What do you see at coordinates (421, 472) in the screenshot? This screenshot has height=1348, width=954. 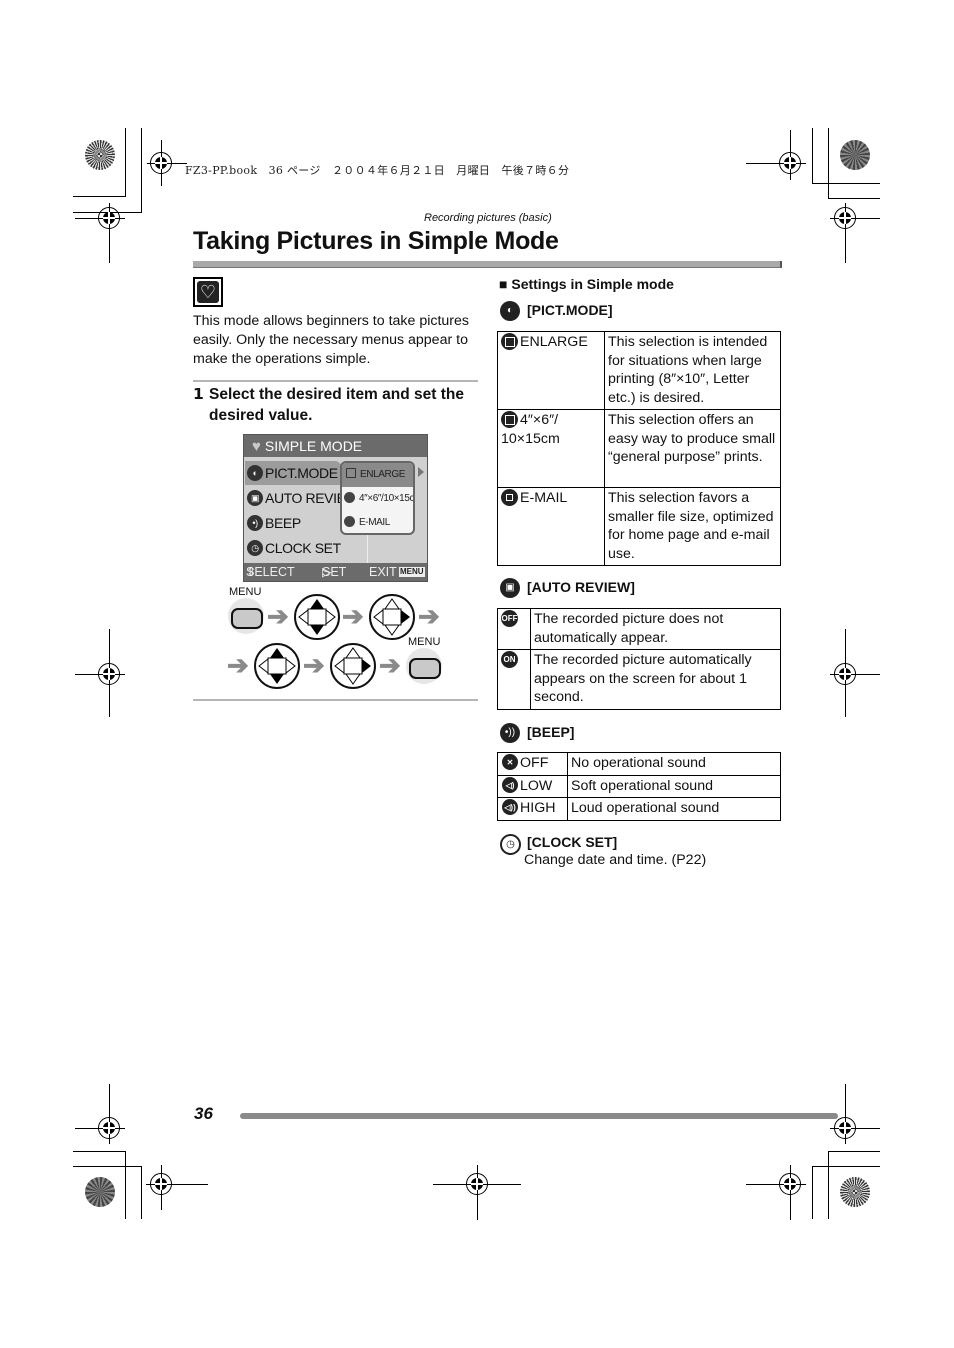 I see `right-arrow-icon` at bounding box center [421, 472].